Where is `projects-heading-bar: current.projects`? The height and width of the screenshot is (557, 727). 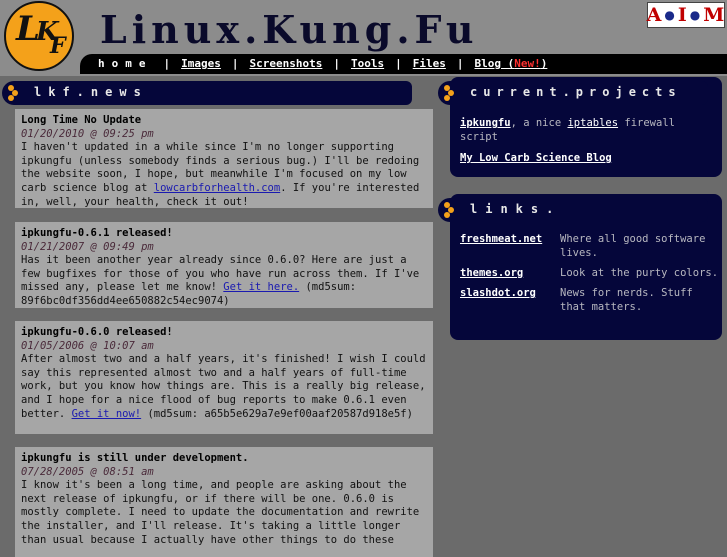
projects-heading-bar: current.projects is located at coordinates (573, 93).